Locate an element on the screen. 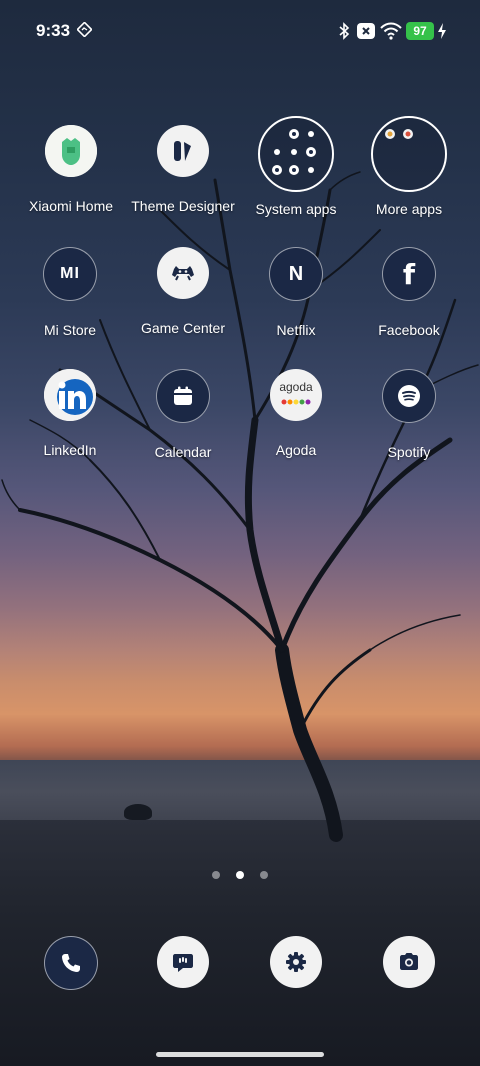 This screenshot has width=480, height=1066. camera-icon is located at coordinates (409, 961).